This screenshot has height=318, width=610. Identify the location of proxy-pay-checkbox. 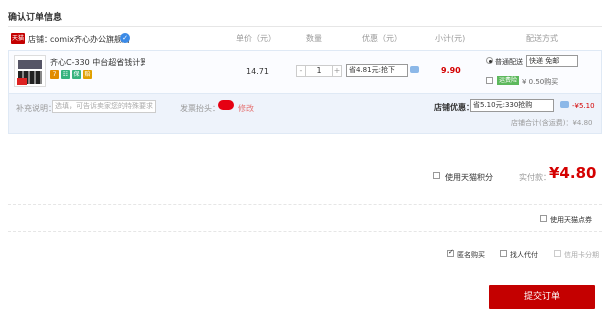
(503, 253).